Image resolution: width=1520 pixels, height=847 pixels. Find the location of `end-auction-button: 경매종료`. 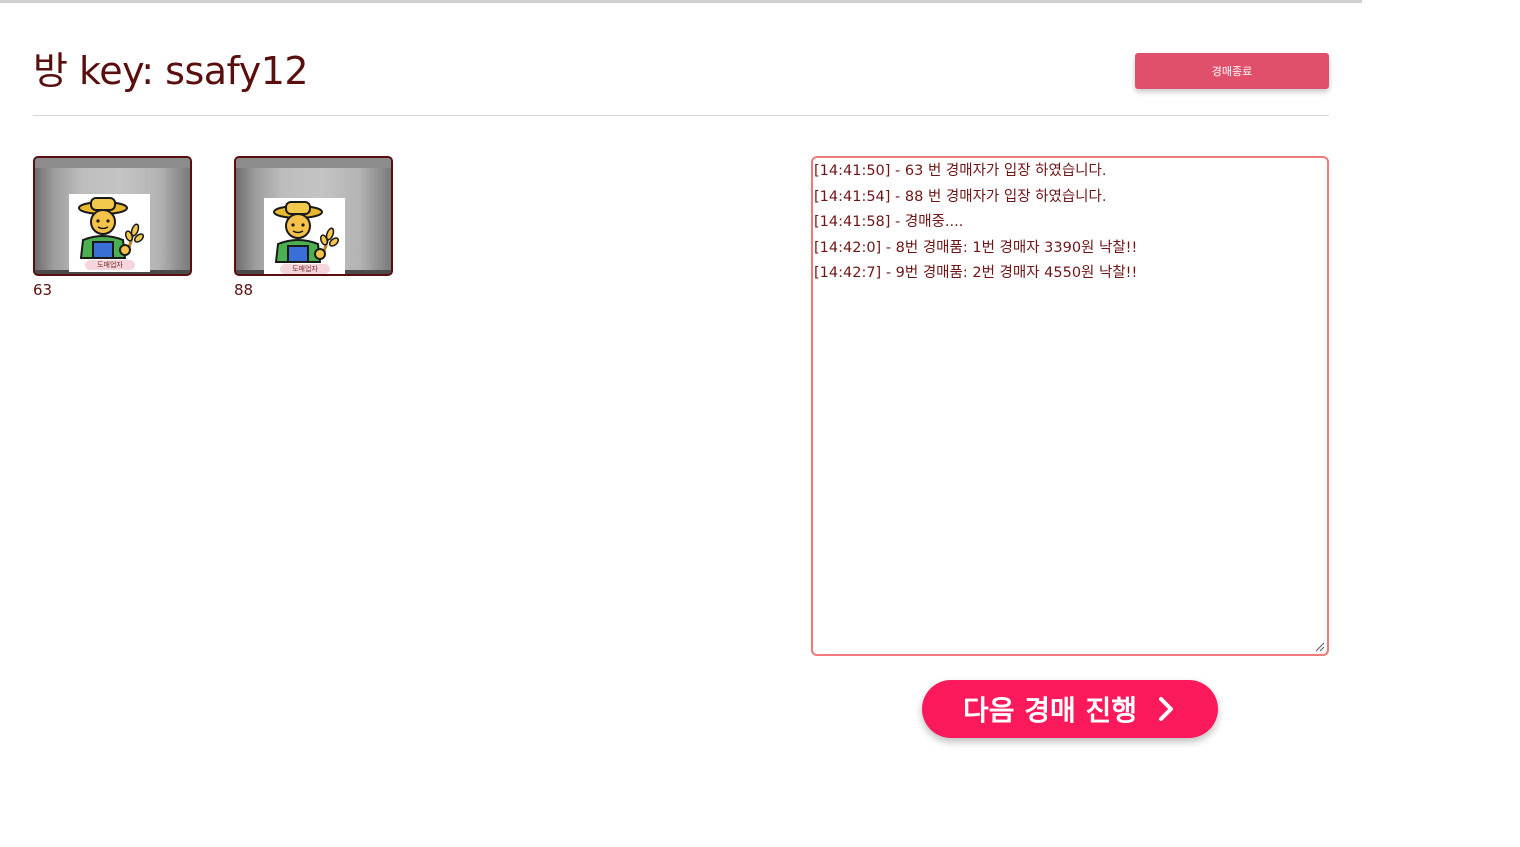

end-auction-button: 경매종료 is located at coordinates (1232, 71).